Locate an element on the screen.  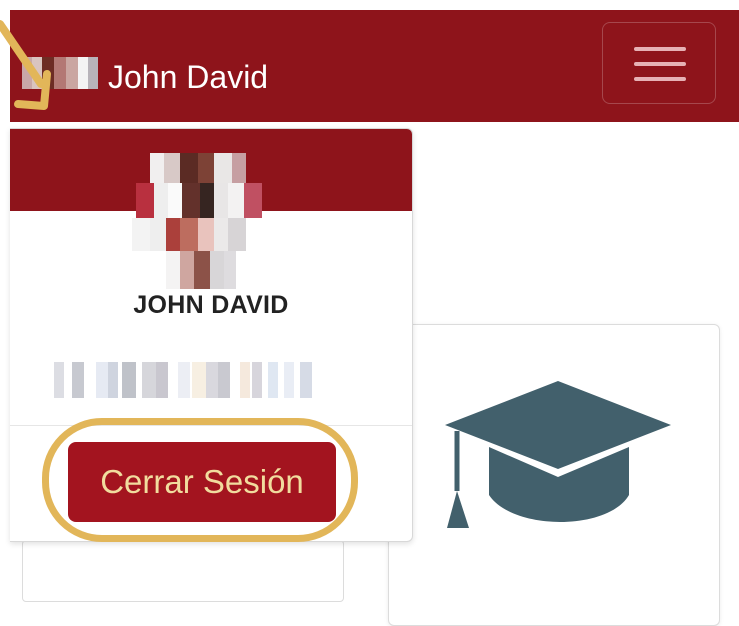
dropdown-divider is located at coordinates (211, 425).